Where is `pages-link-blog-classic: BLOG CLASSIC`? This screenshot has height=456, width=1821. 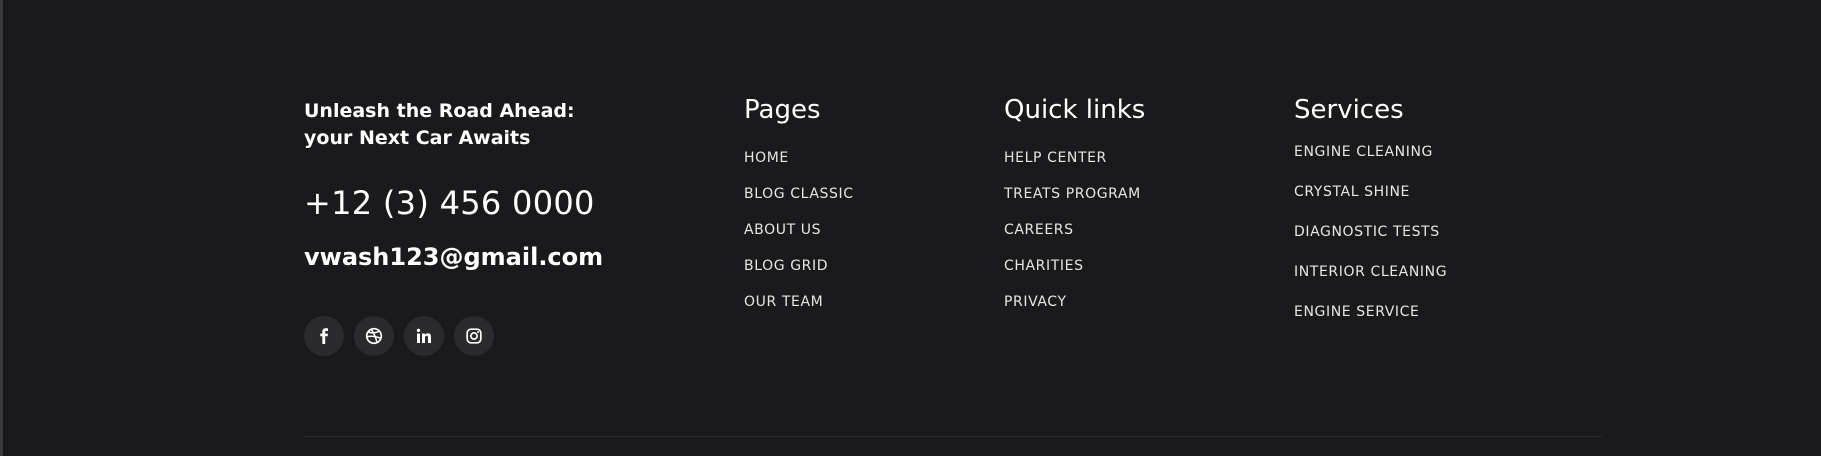 pages-link-blog-classic: BLOG CLASSIC is located at coordinates (799, 194).